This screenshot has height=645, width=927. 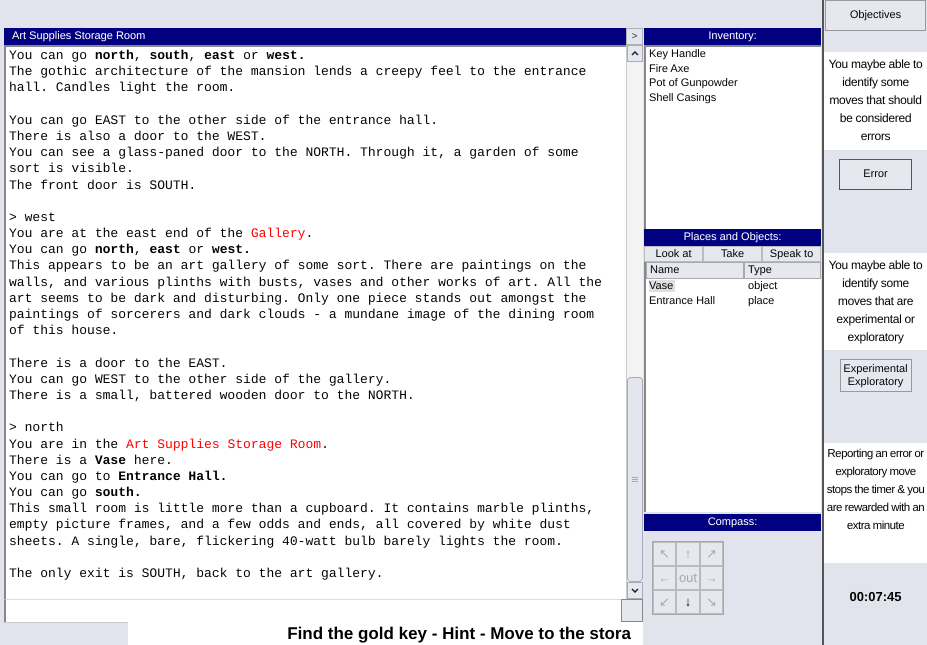 I want to click on log-line: There is also a door to the WEST., so click(x=138, y=137).